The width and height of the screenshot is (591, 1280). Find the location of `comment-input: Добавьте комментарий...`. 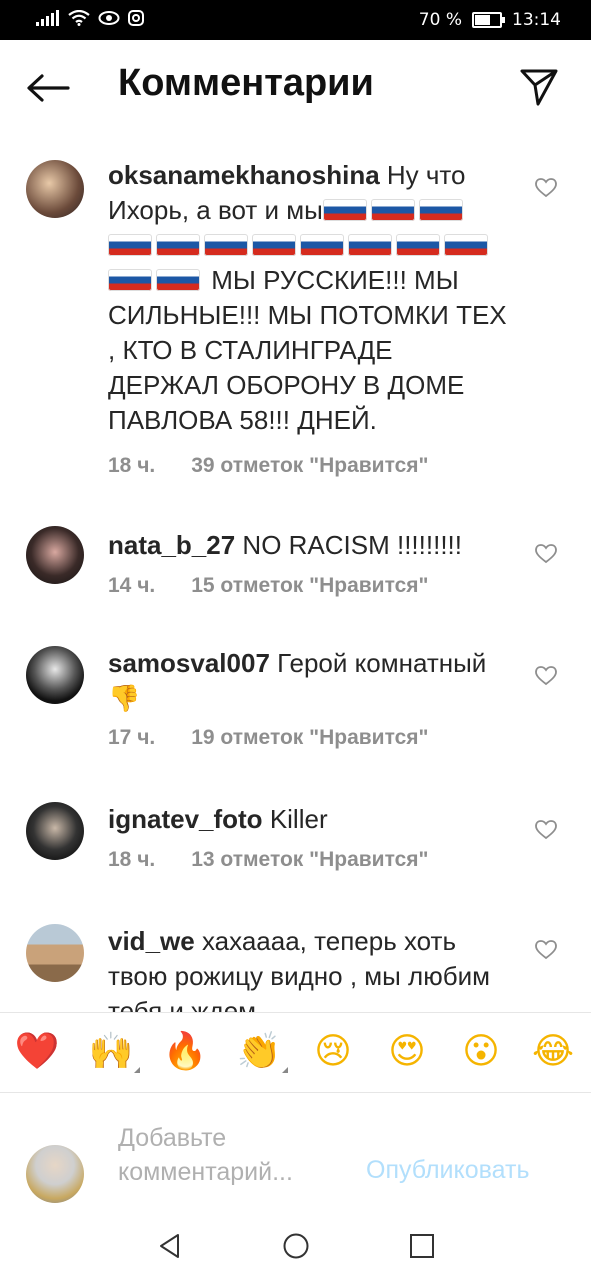

comment-input: Добавьте комментарий... is located at coordinates (238, 1155).